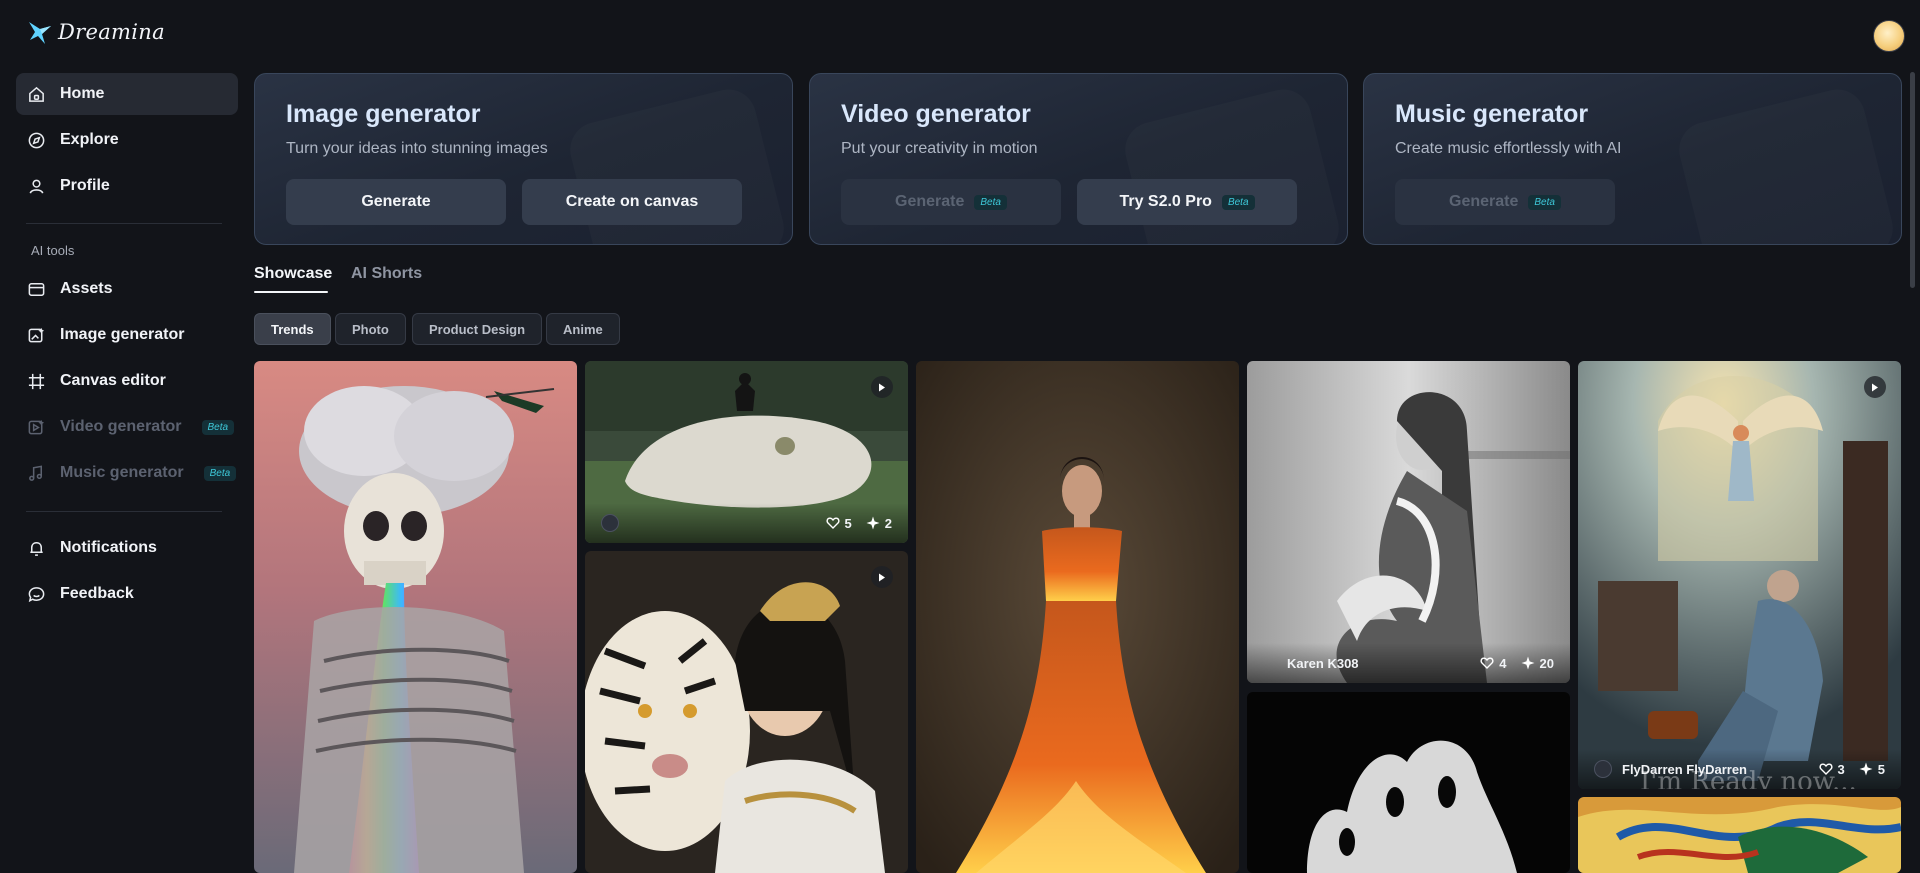  Describe the element at coordinates (111, 32) in the screenshot. I see `app-name: Dreamina` at that location.